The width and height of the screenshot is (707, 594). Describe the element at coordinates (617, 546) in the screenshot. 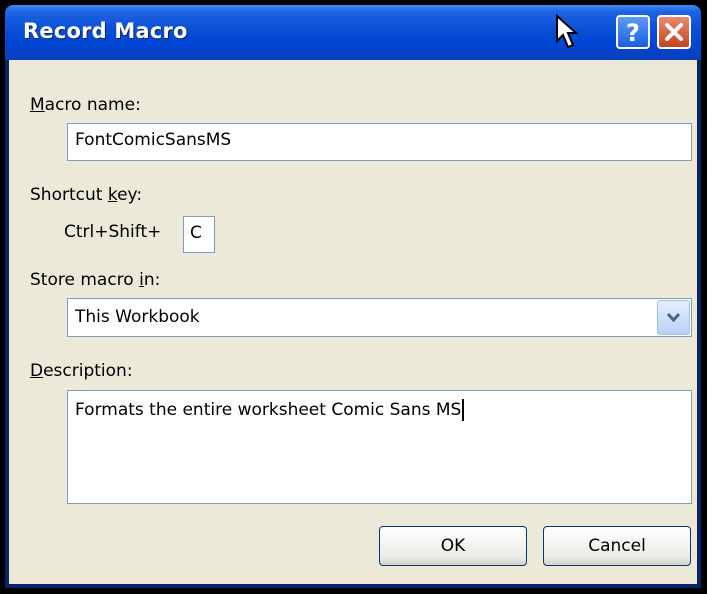

I see `cancel-button: Cancel` at that location.